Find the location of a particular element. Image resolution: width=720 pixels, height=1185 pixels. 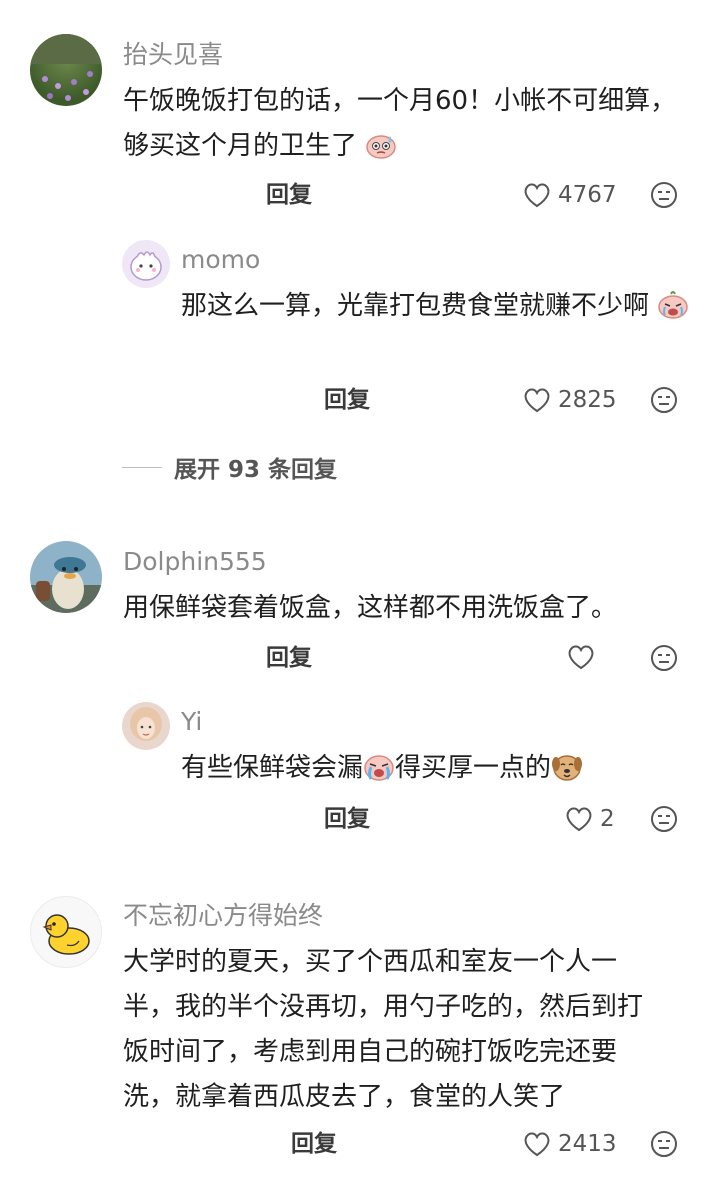

like-button: 4767 is located at coordinates (569, 195).